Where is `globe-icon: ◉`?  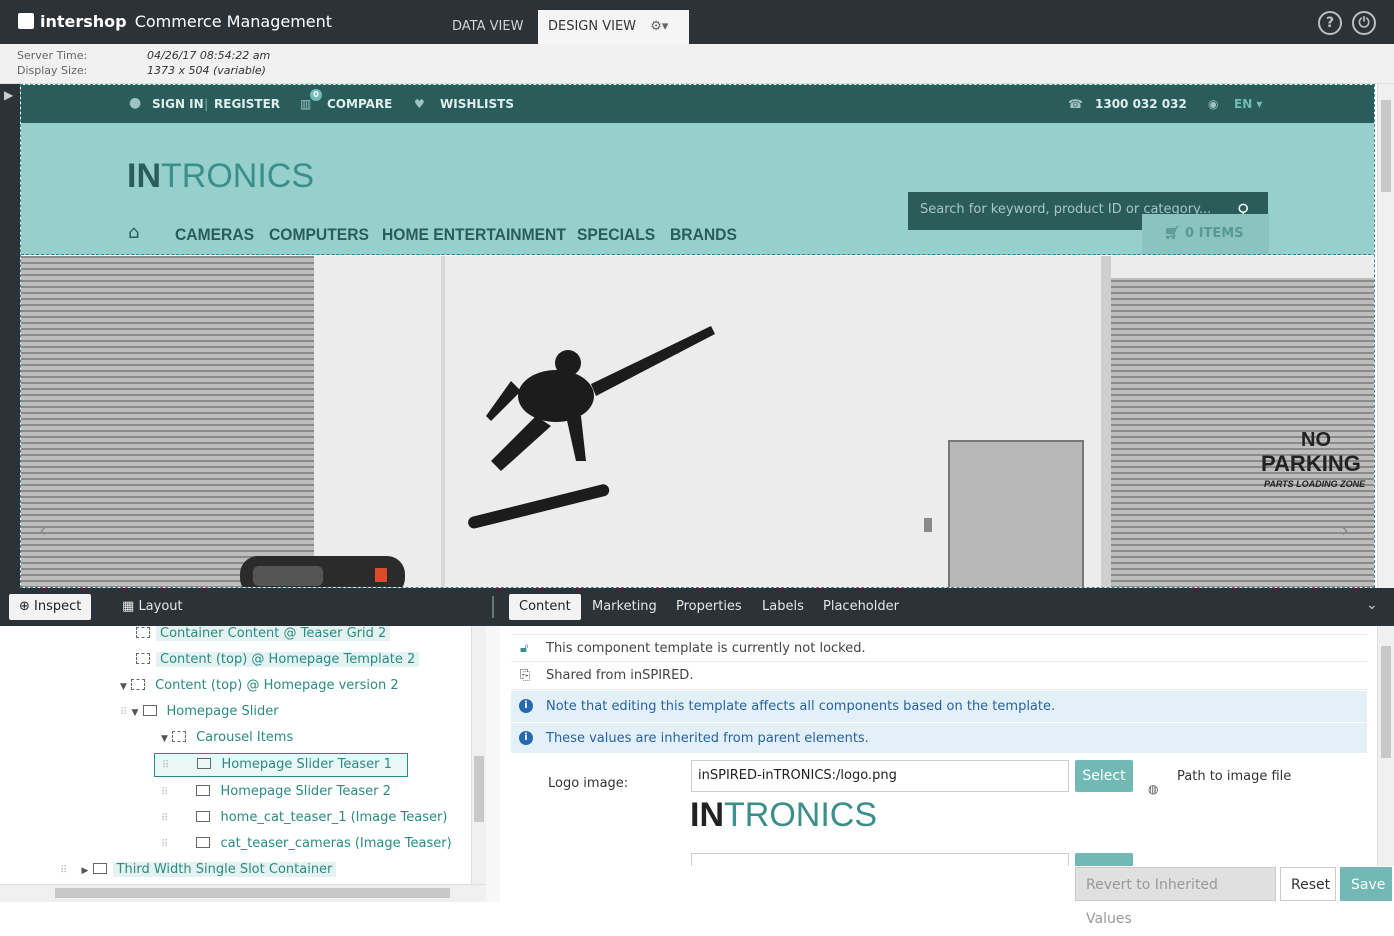 globe-icon: ◉ is located at coordinates (1213, 104).